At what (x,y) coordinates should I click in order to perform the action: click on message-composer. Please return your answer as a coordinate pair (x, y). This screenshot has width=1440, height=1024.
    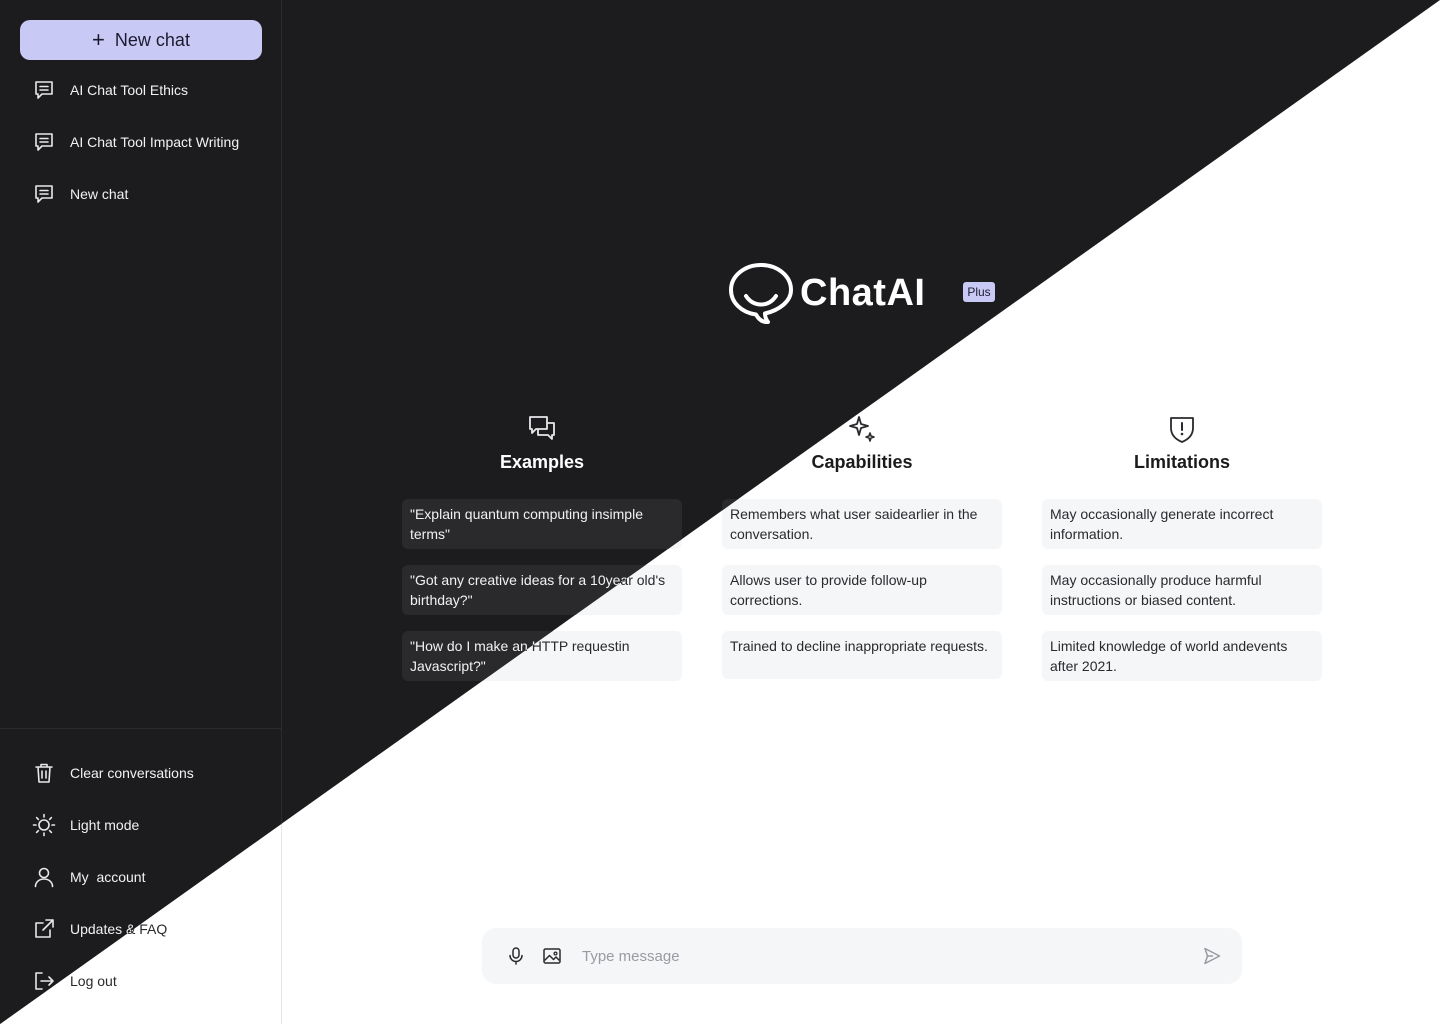
    Looking at the image, I should click on (862, 956).